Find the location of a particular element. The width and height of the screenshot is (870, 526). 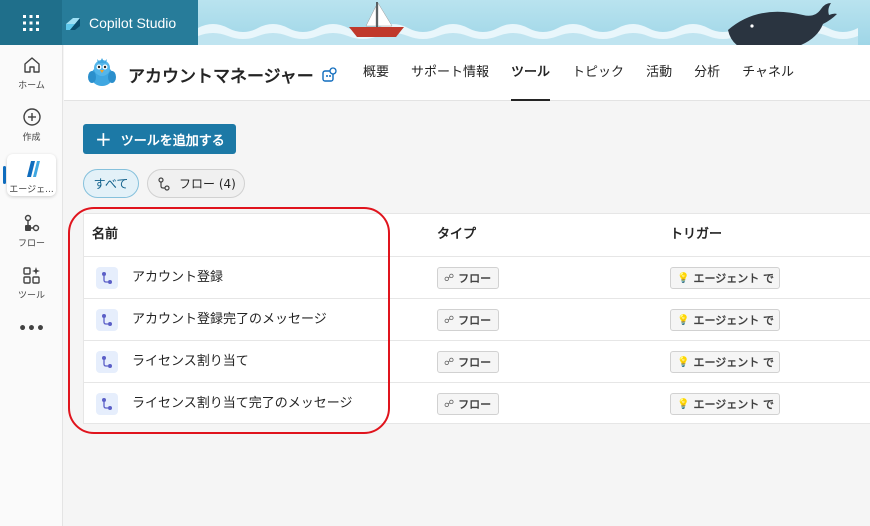

tab-topics: トピック is located at coordinates (598, 73).